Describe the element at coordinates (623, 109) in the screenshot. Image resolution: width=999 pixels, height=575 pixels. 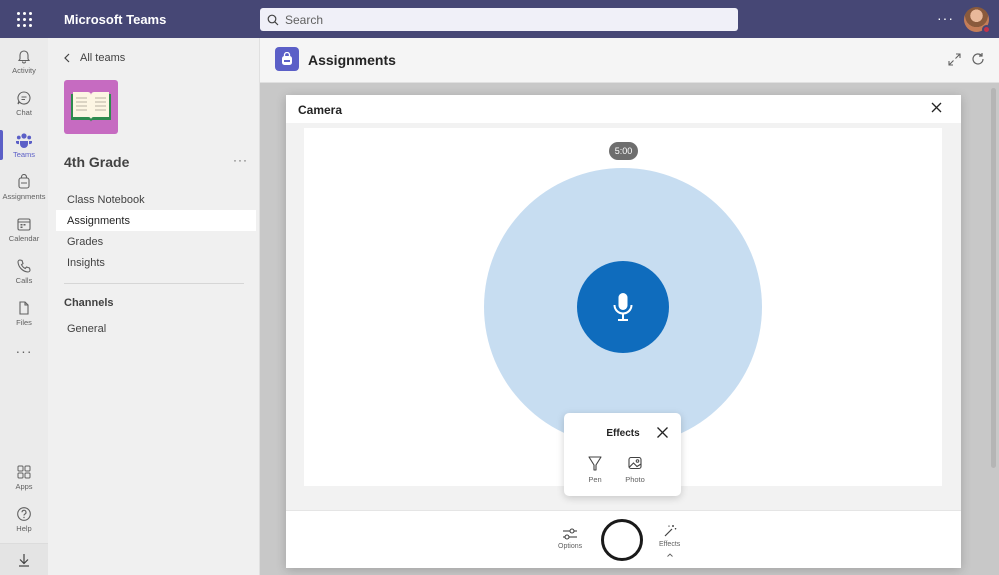
I see `dialog-header: Camera` at that location.